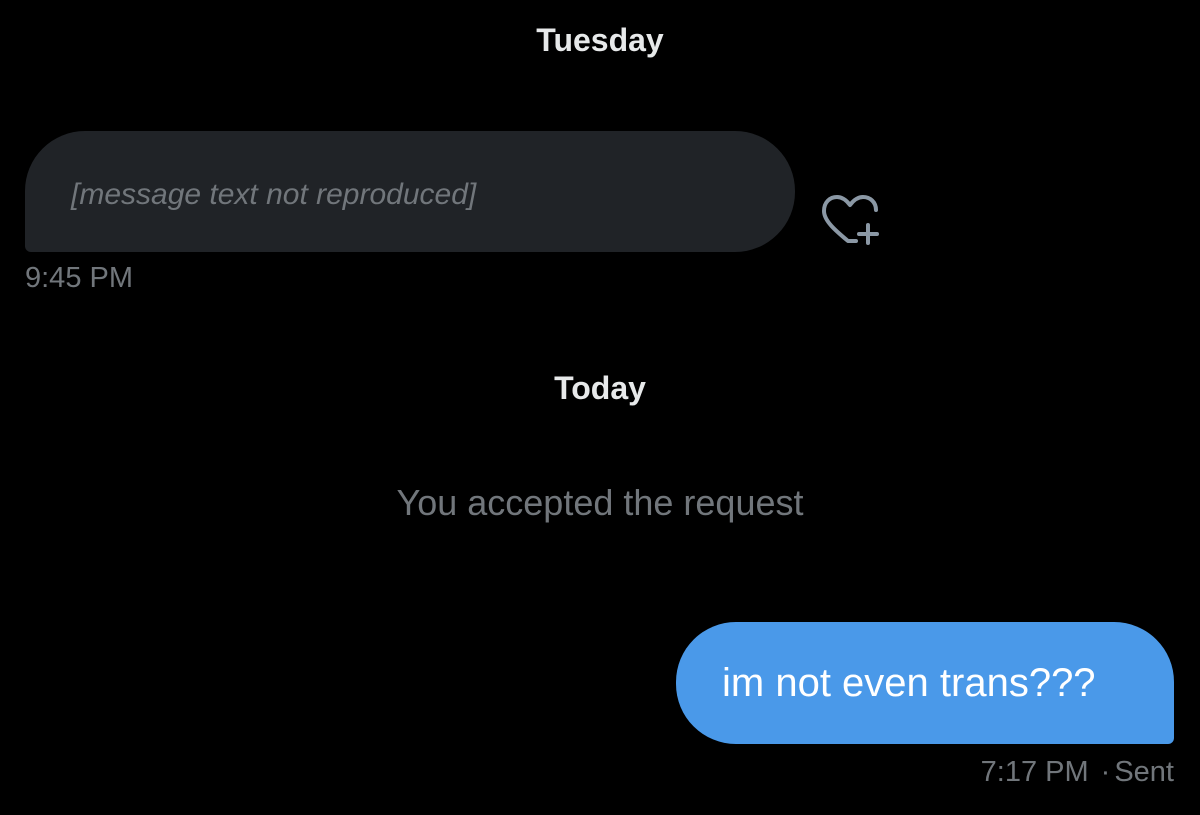 The height and width of the screenshot is (815, 1200). I want to click on heart-plus-icon, so click(850, 220).